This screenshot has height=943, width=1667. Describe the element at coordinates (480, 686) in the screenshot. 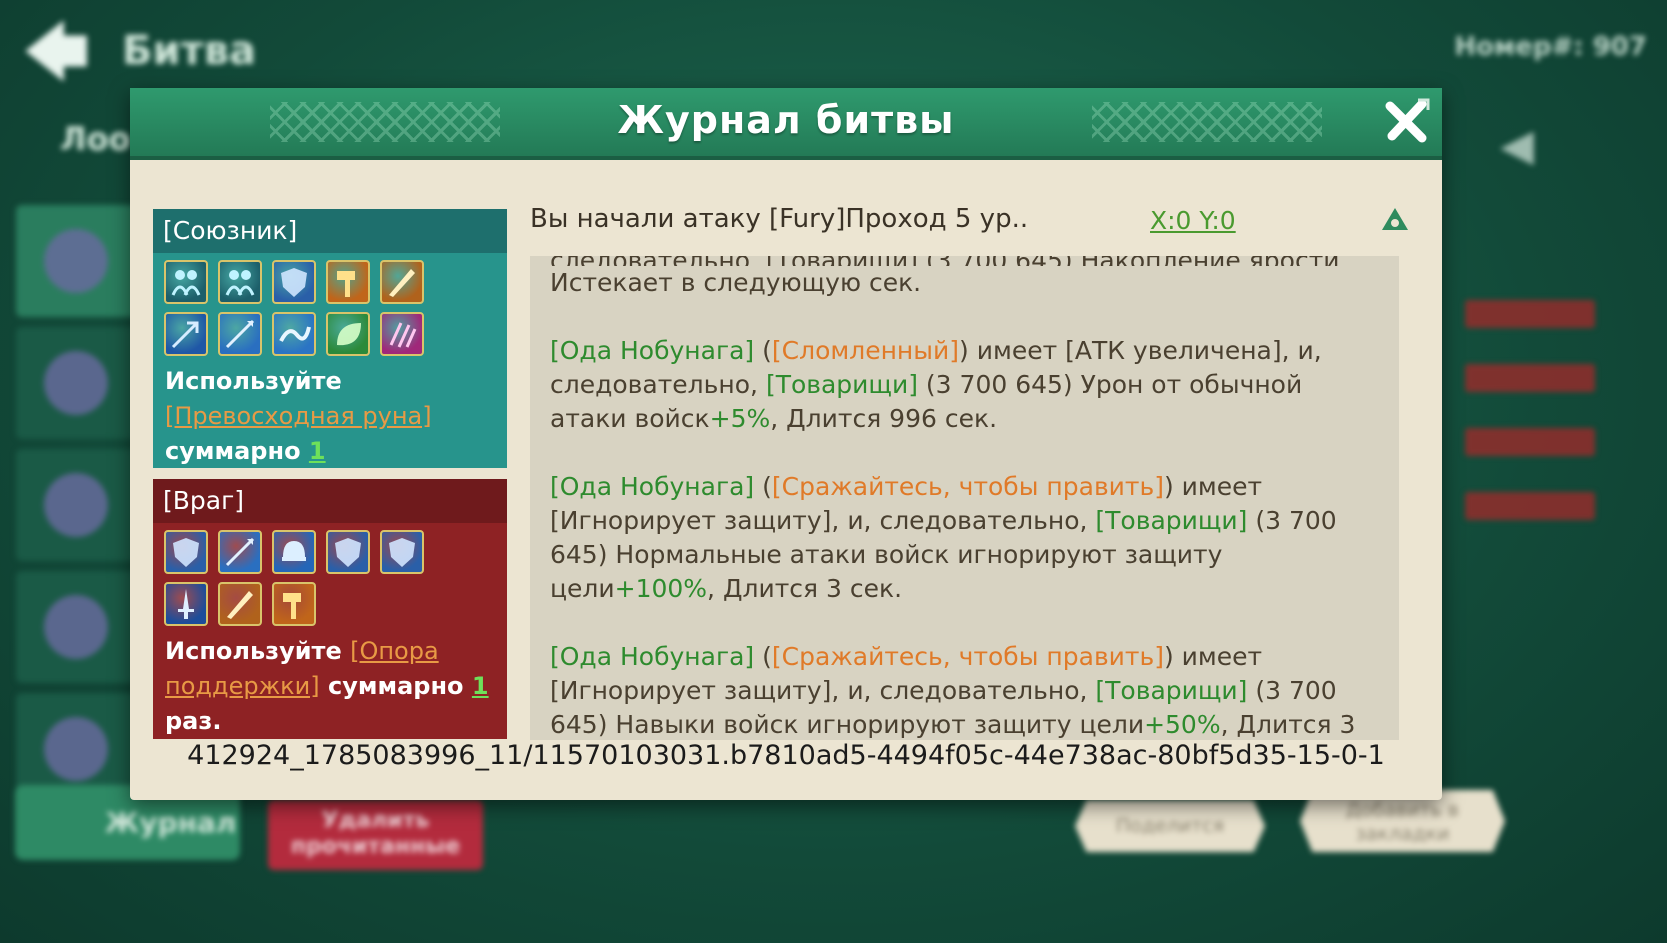

I see `enemy-count-link: 1` at that location.